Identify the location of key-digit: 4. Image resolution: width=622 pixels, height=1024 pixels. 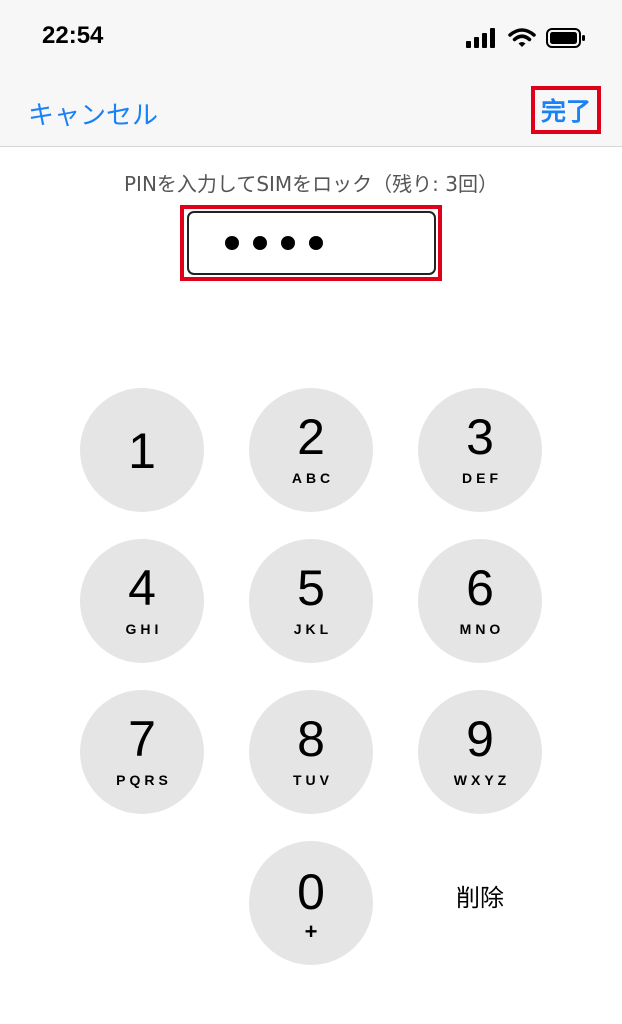
(142, 588).